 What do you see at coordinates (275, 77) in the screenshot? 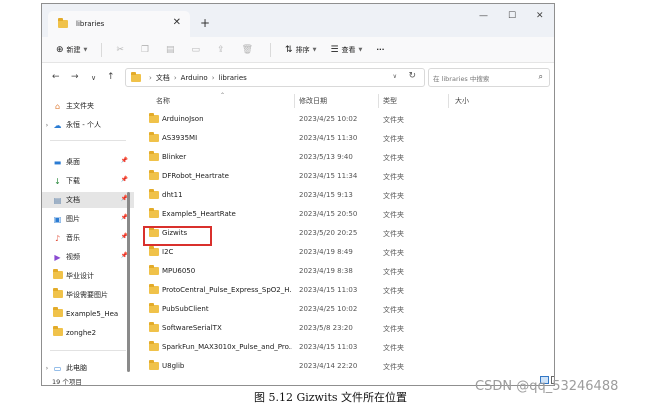
I see `address-bar: › 文档 › Arduino › libraries ∨ ↻` at bounding box center [275, 77].